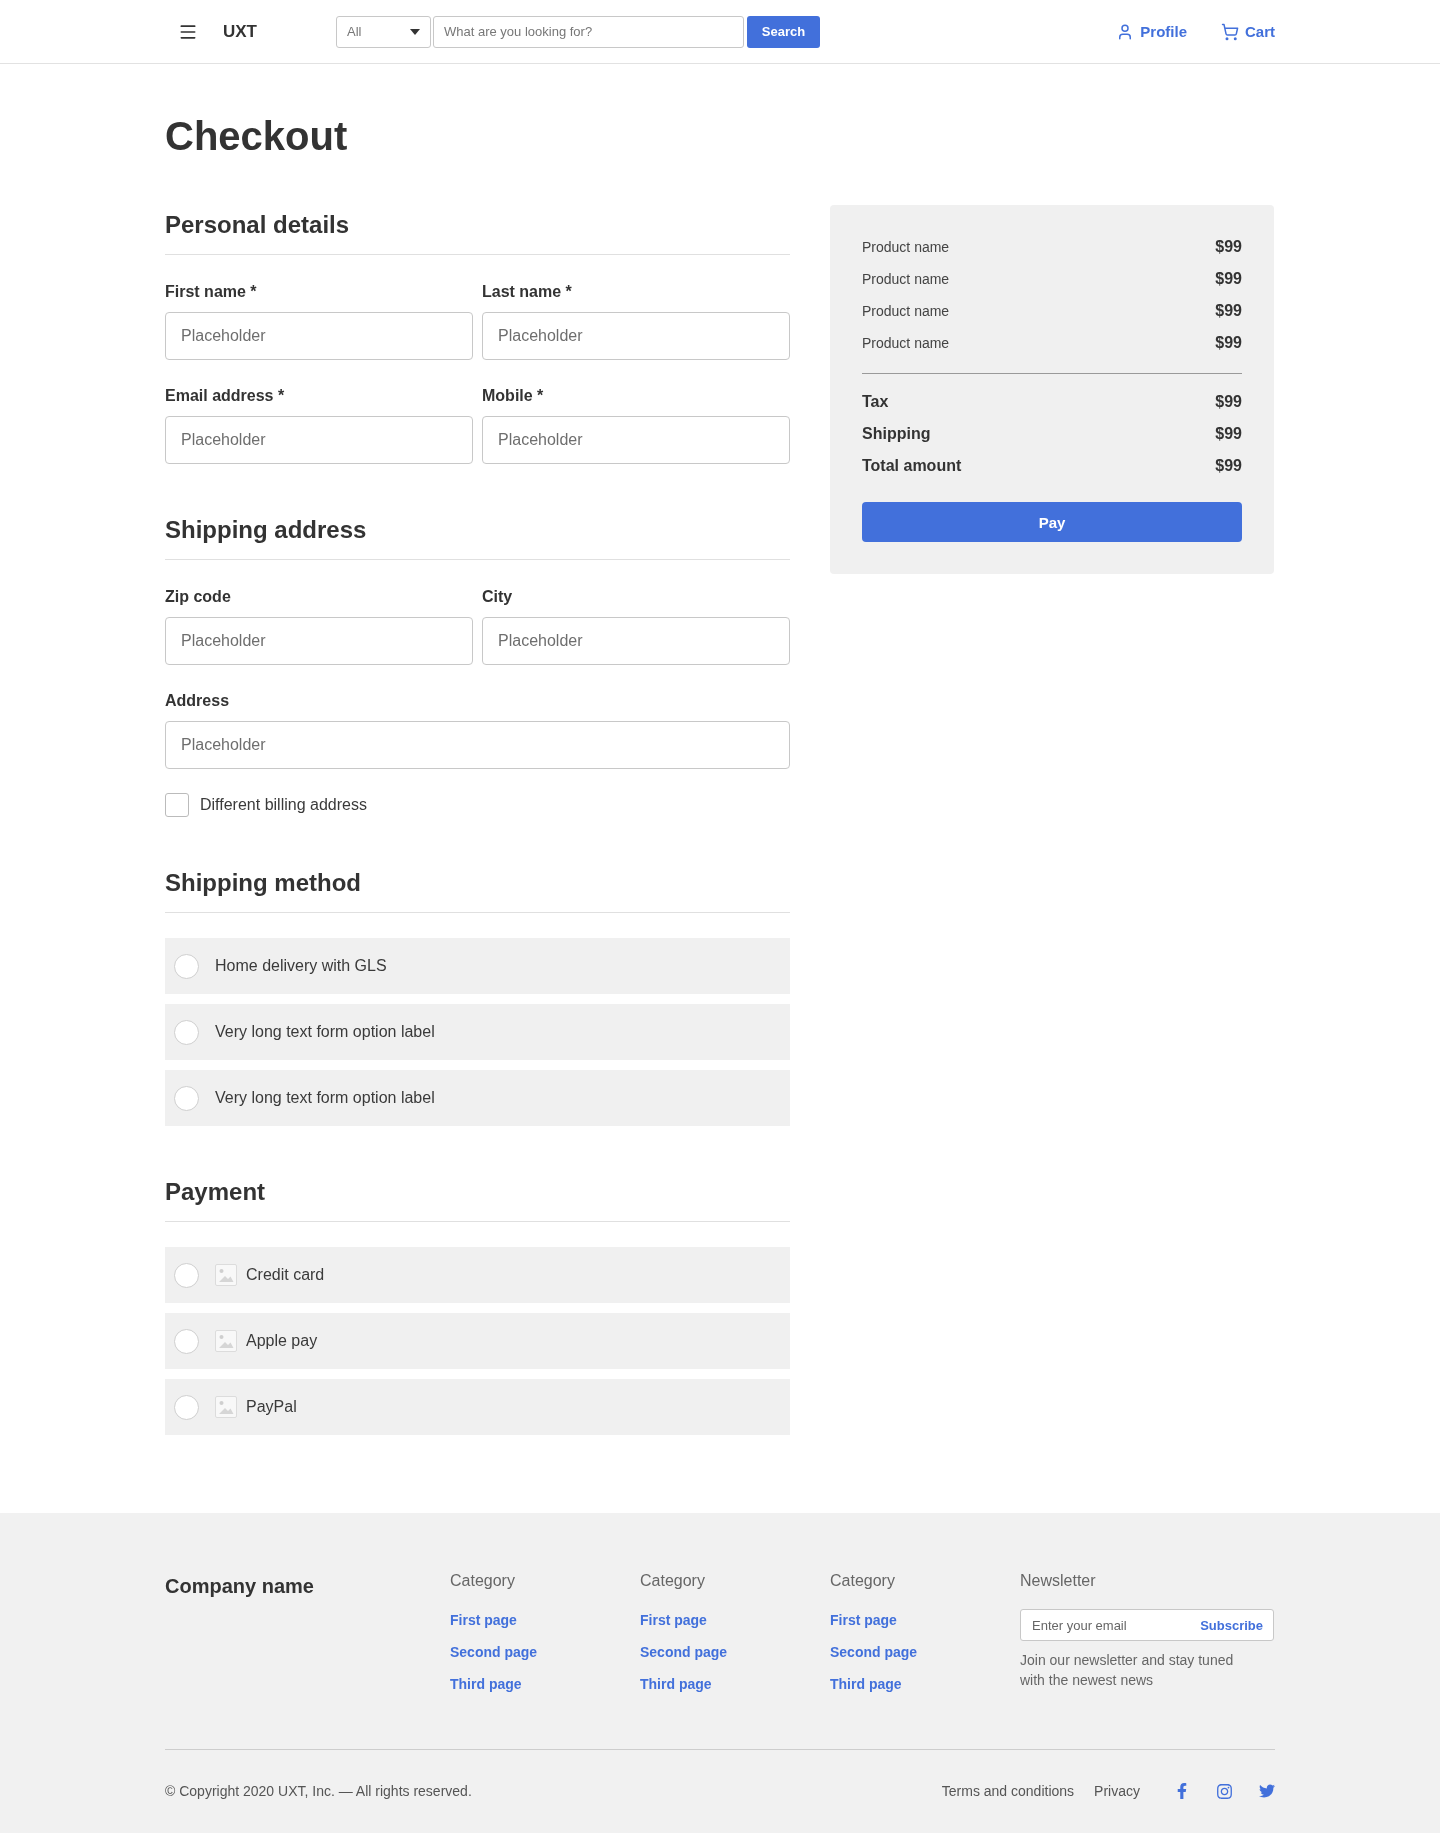 Image resolution: width=1440 pixels, height=1833 pixels. What do you see at coordinates (477, 966) in the screenshot?
I see `radio-option: Home delivery with GLS` at bounding box center [477, 966].